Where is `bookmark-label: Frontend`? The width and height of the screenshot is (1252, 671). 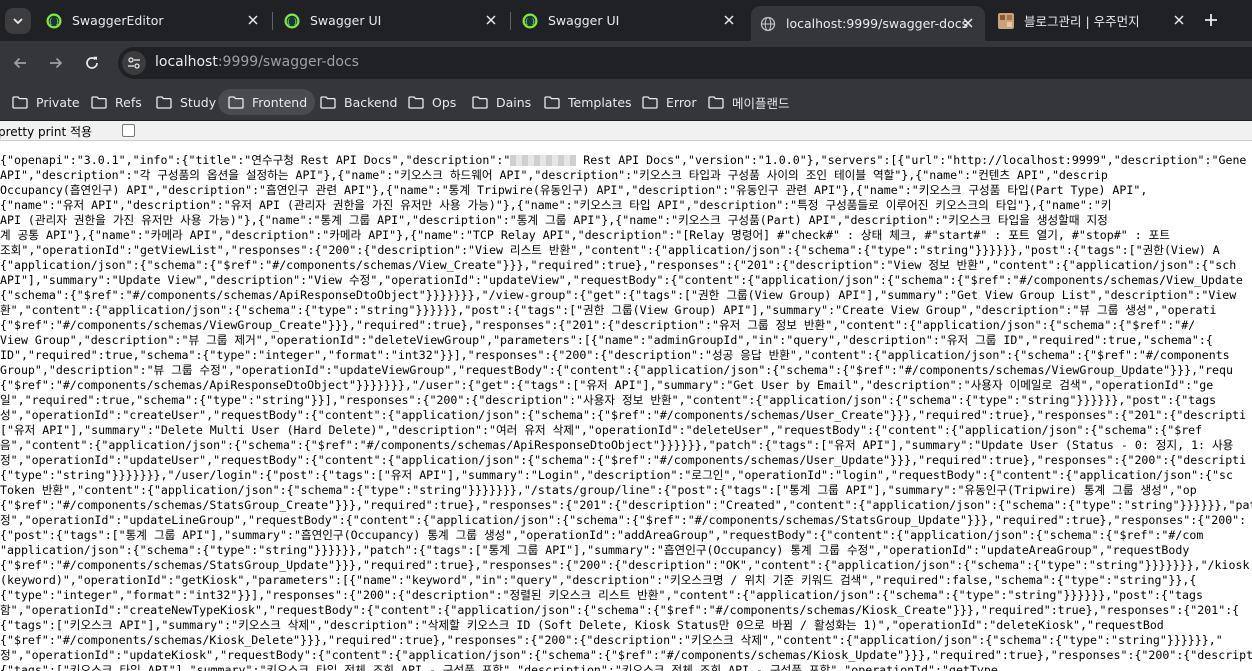 bookmark-label: Frontend is located at coordinates (280, 102).